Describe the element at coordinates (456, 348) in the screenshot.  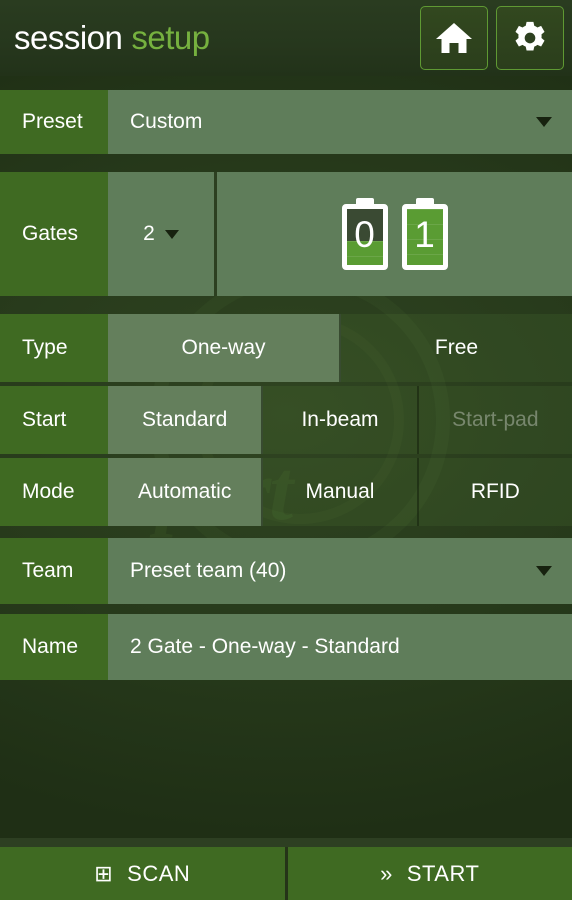
I see `type-option-free: Free` at that location.